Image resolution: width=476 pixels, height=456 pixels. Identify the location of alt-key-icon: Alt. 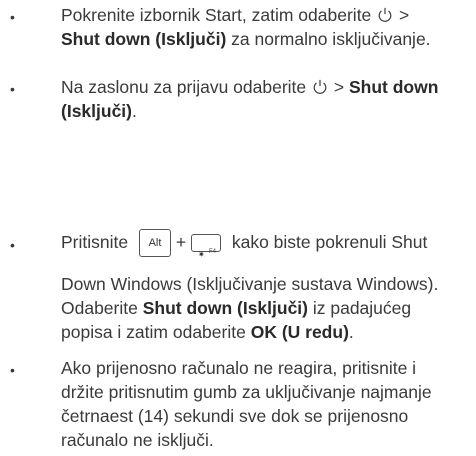
(154, 243).